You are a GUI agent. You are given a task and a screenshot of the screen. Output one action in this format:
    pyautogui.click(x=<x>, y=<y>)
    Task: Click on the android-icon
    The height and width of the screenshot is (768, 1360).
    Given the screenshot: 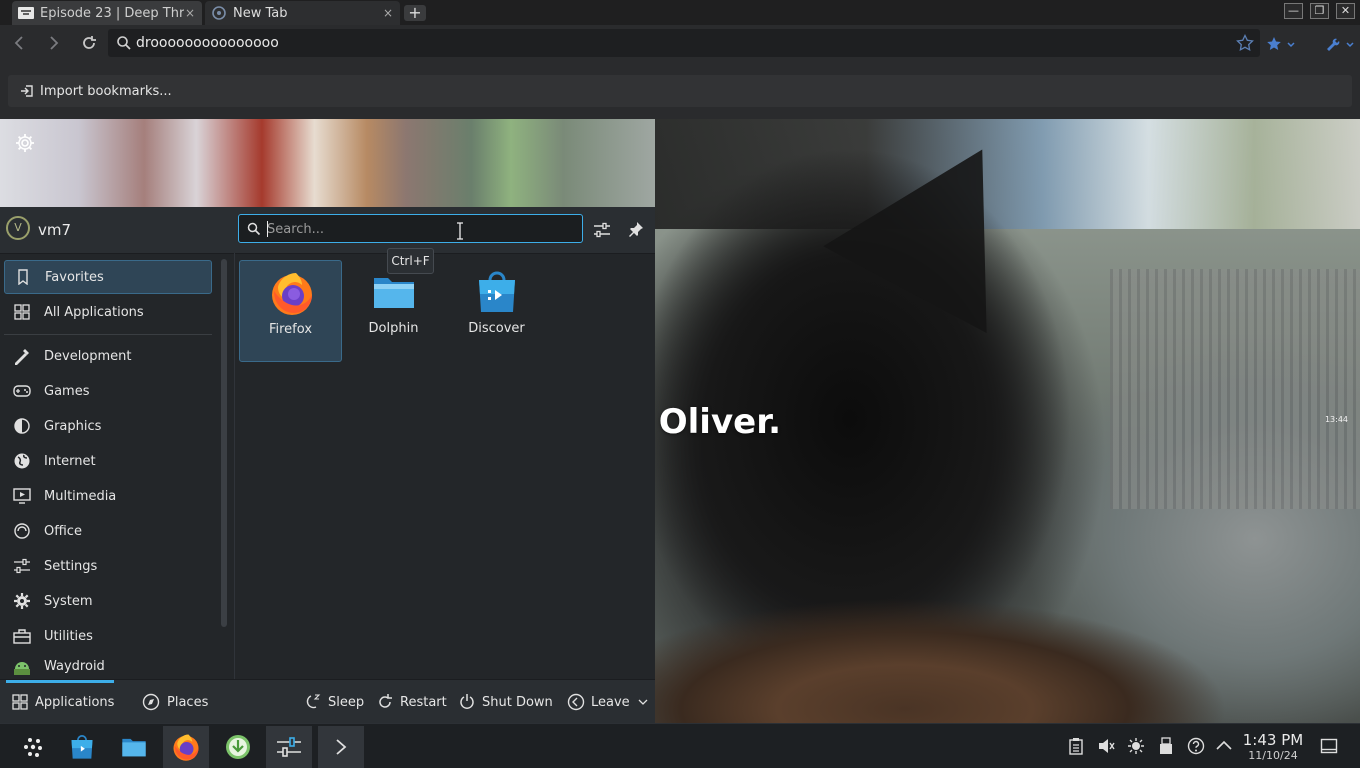 What is the action you would take?
    pyautogui.click(x=22, y=666)
    